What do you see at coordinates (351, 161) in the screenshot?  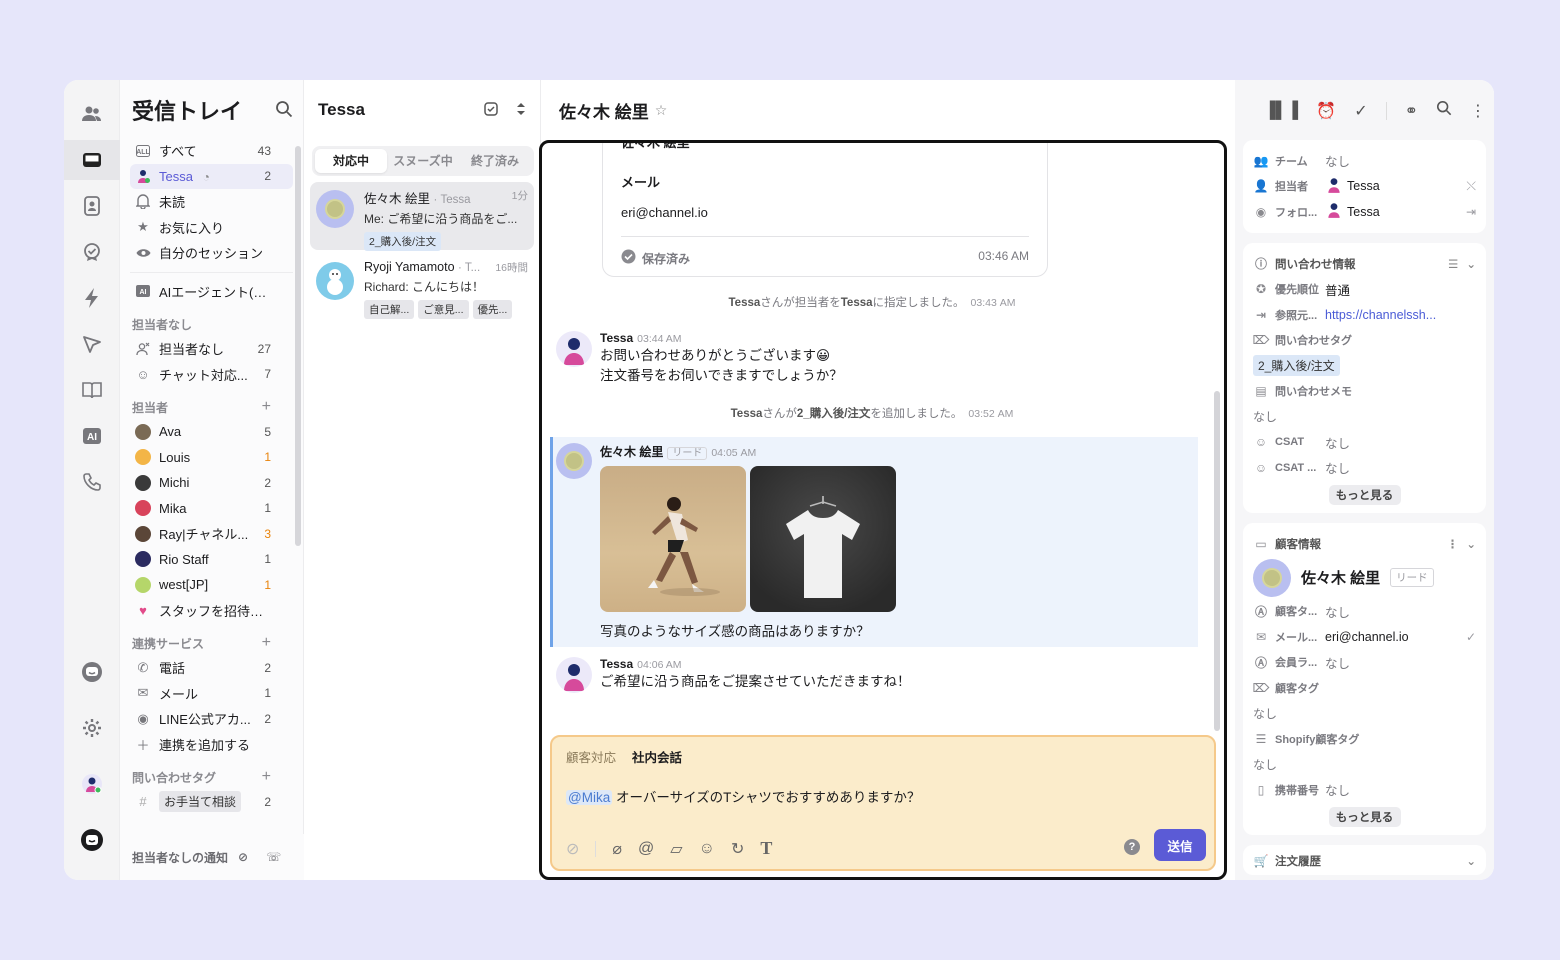 I see `tab-open: 対応中` at bounding box center [351, 161].